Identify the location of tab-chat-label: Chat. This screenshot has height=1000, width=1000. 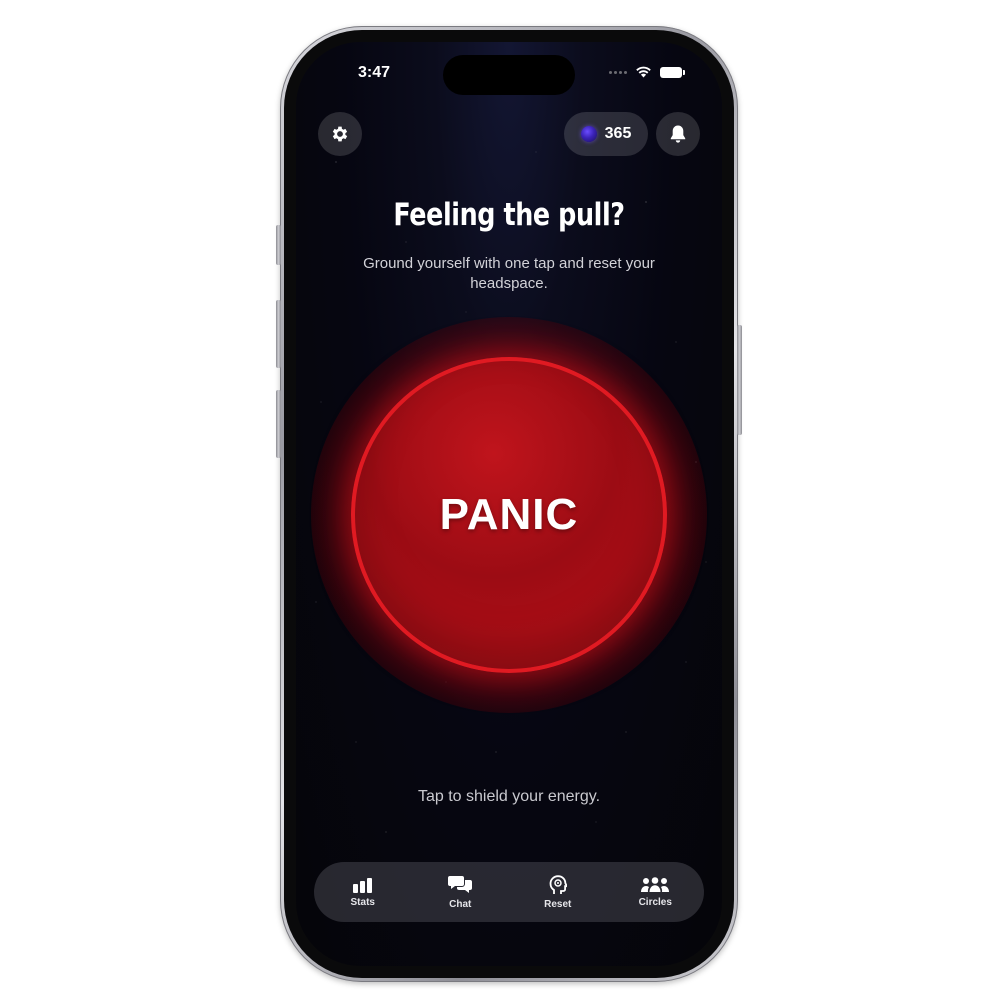
(460, 904).